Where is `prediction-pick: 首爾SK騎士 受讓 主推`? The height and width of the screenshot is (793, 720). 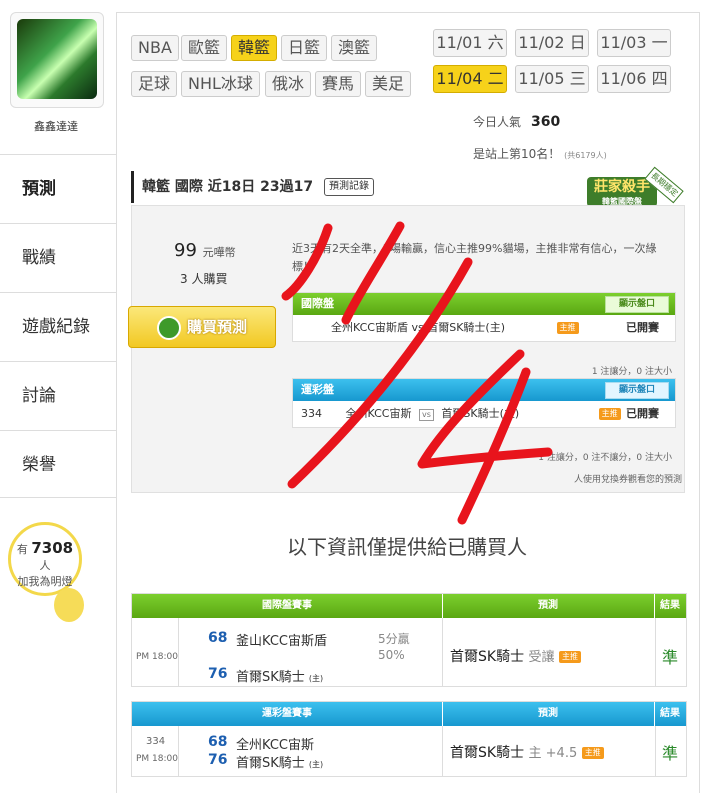 prediction-pick: 首爾SK騎士 受讓 主推 is located at coordinates (515, 656).